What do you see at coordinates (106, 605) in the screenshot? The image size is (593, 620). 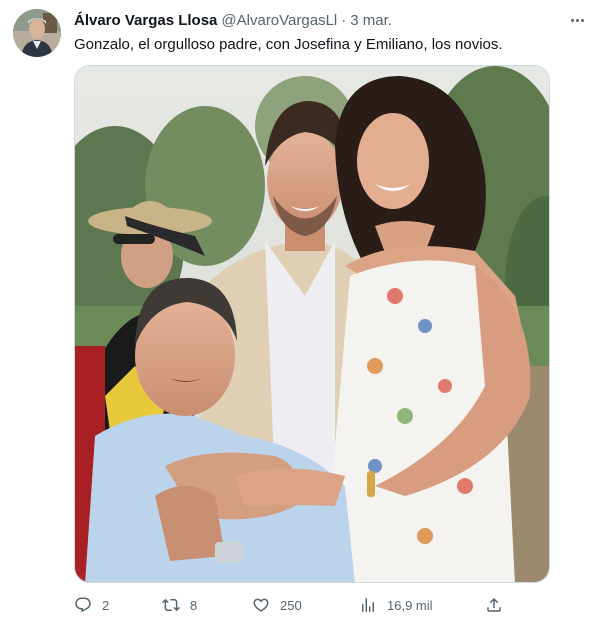 I see `reply-count: 2` at bounding box center [106, 605].